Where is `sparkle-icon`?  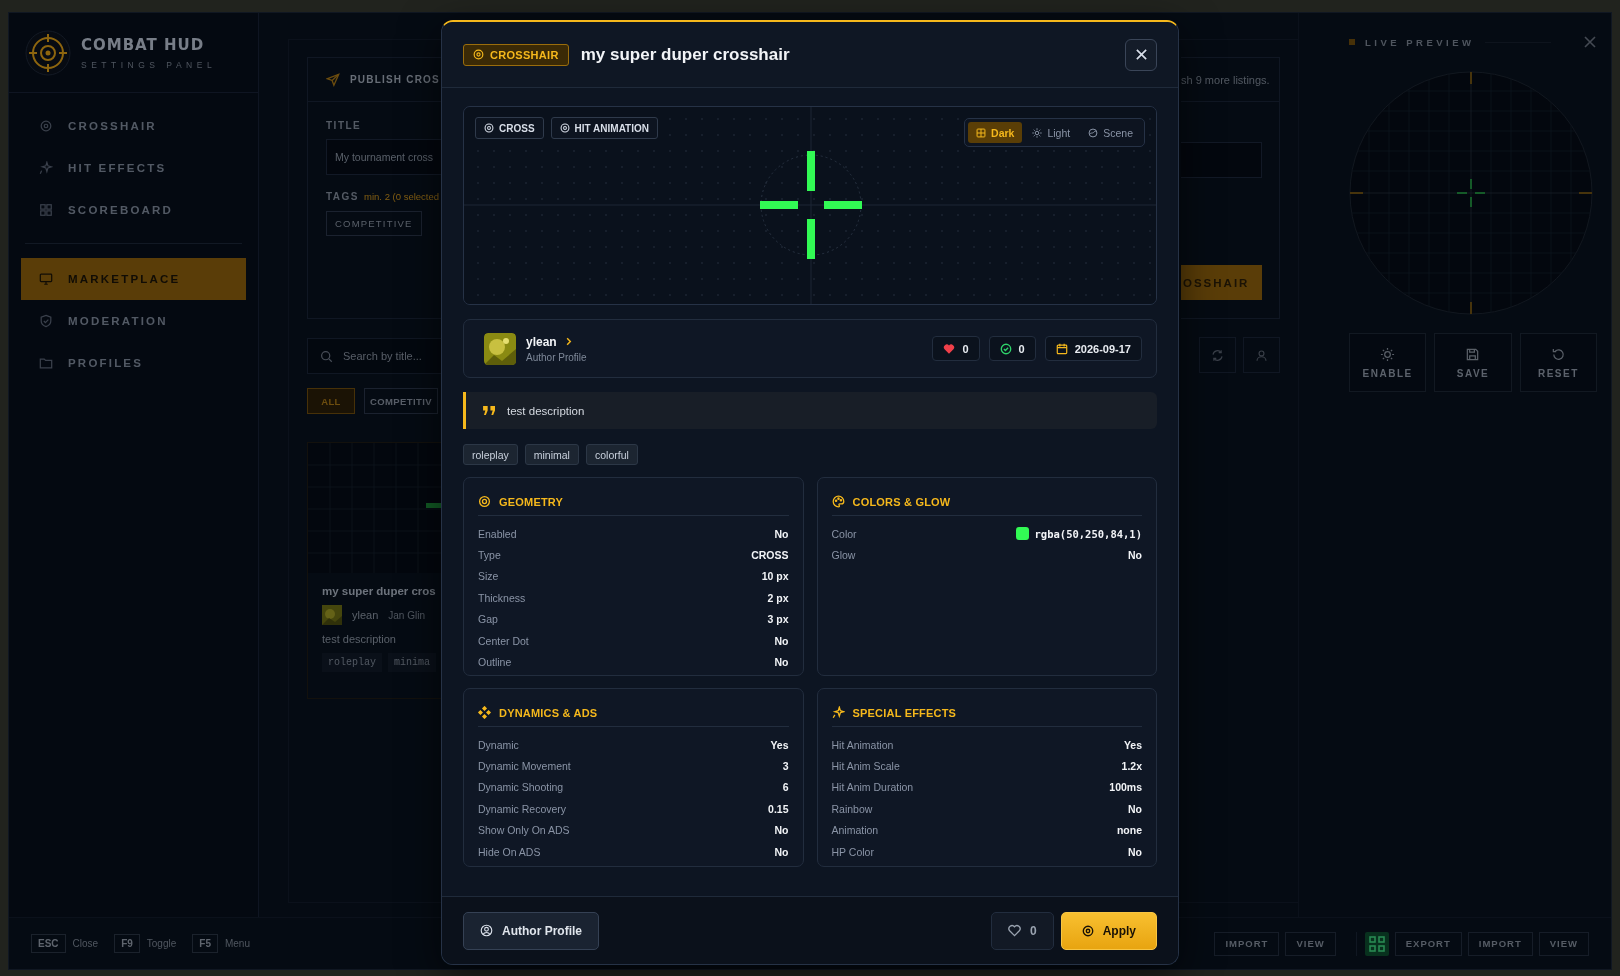 sparkle-icon is located at coordinates (46, 168).